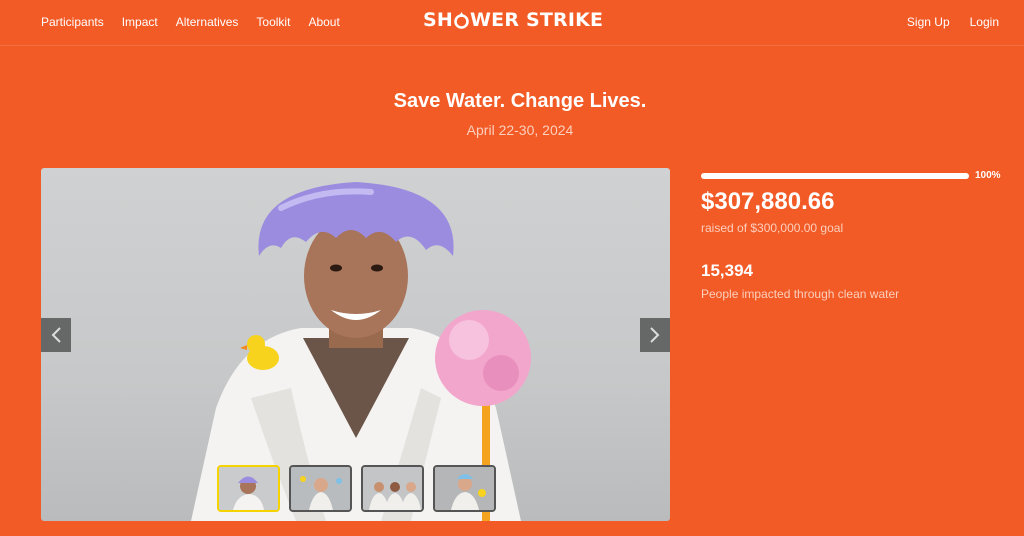 This screenshot has height=536, width=1024. Describe the element at coordinates (727, 270) in the screenshot. I see `people-impacted-count: 15,394` at that location.